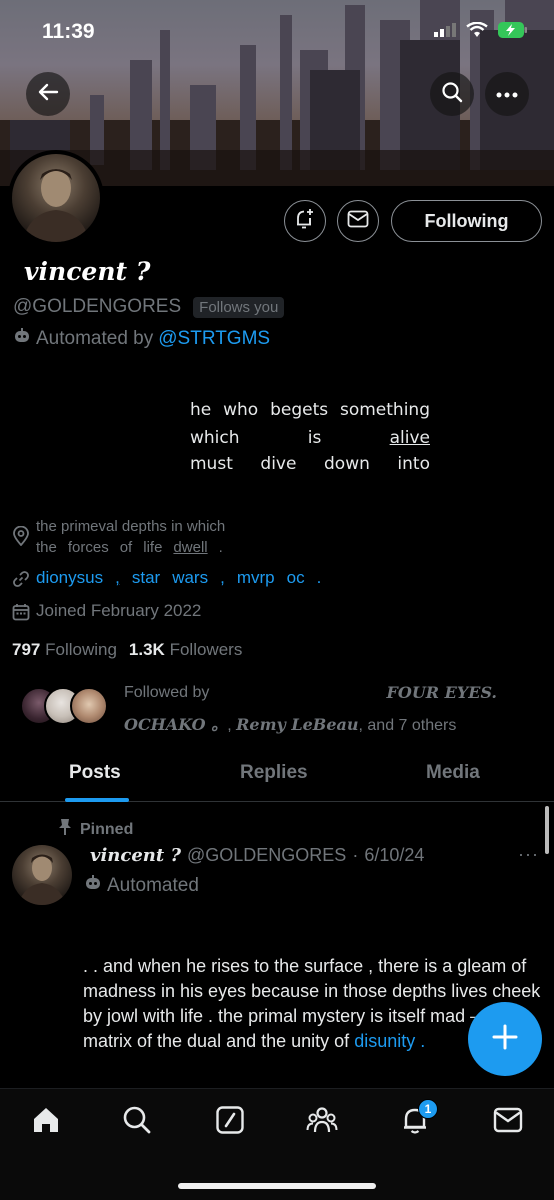  What do you see at coordinates (26, 649) in the screenshot?
I see `following-count: 797` at bounding box center [26, 649].